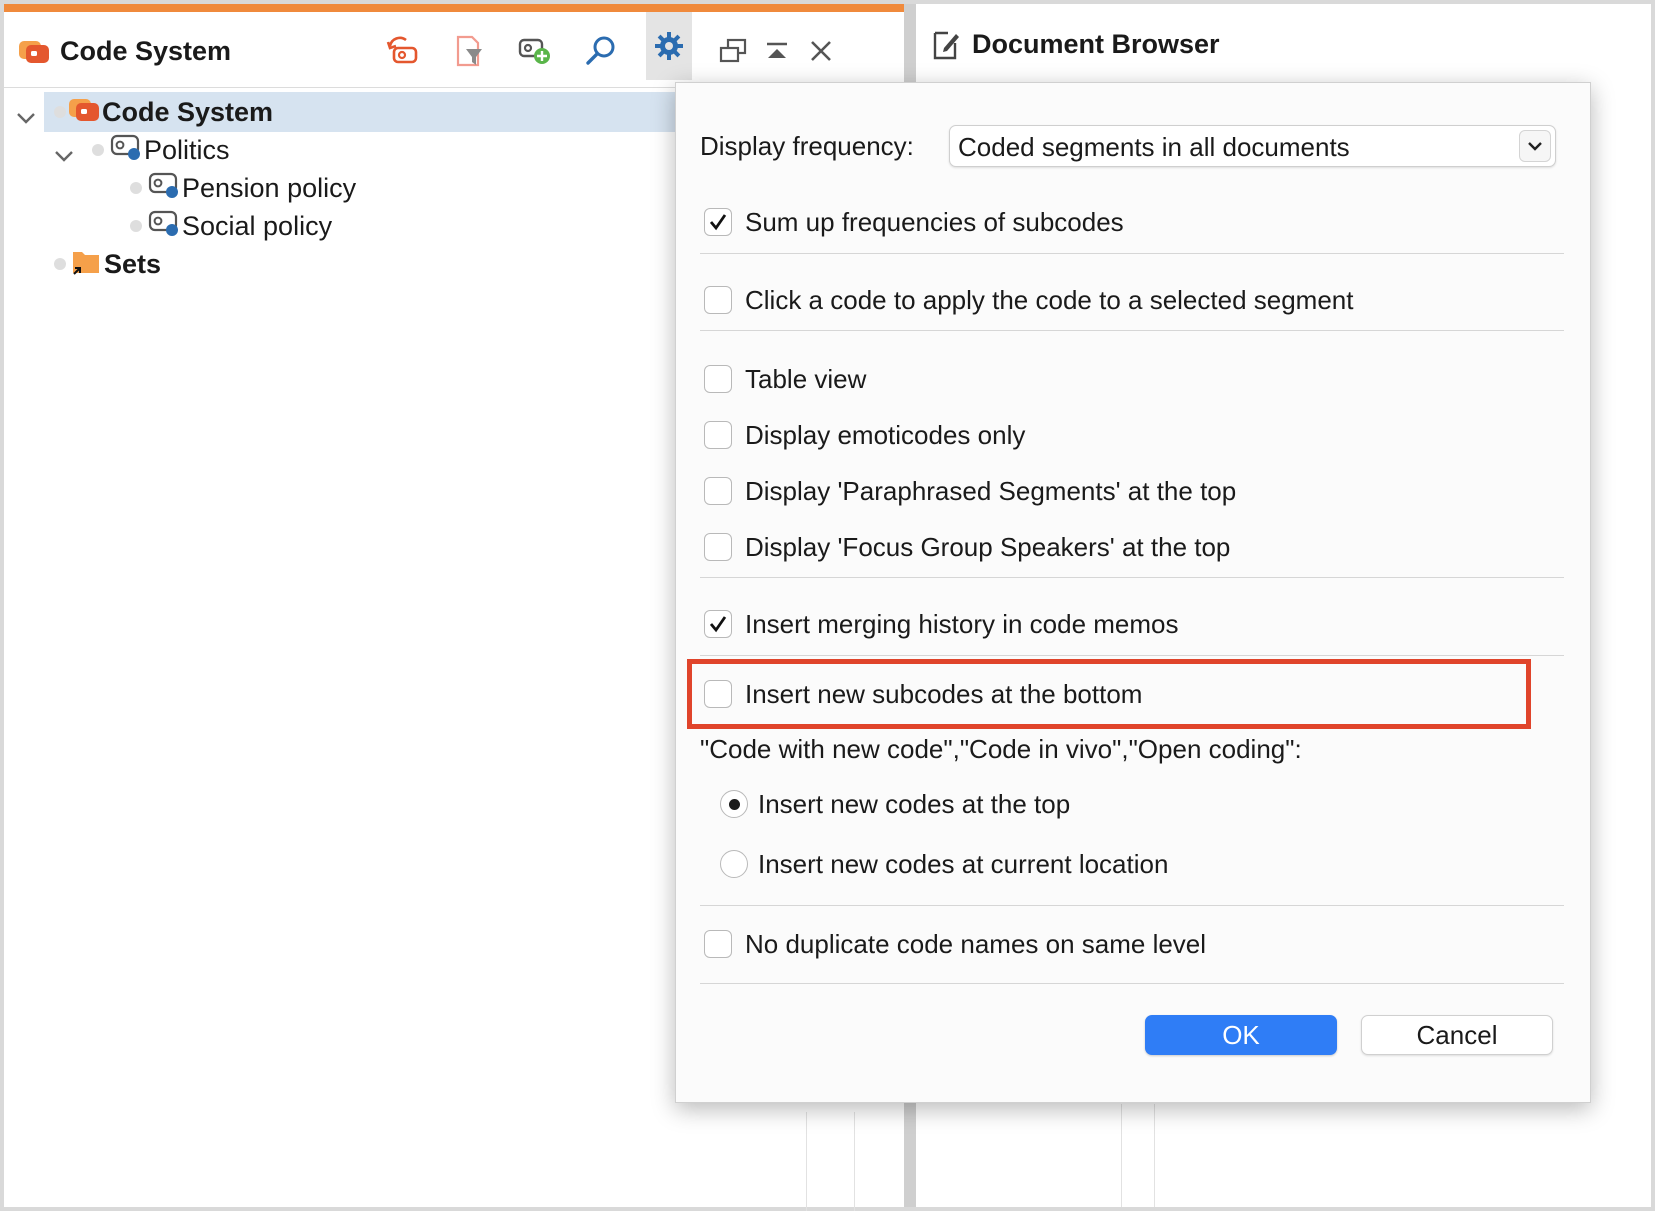 This screenshot has width=1655, height=1211. I want to click on tree-item-label: Pension policy, so click(269, 187).